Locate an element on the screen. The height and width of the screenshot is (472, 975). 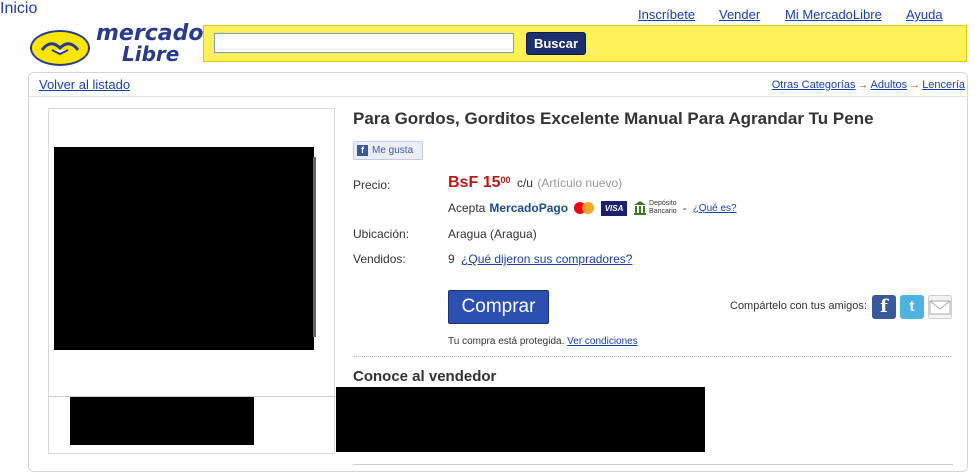
handshake-icon is located at coordinates (60, 48).